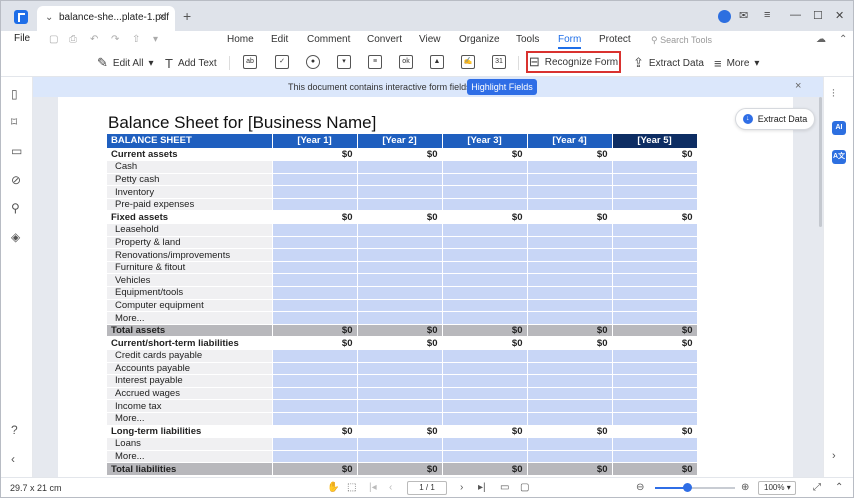 This screenshot has width=854, height=498. I want to click on button-field-icon: ok, so click(406, 62).